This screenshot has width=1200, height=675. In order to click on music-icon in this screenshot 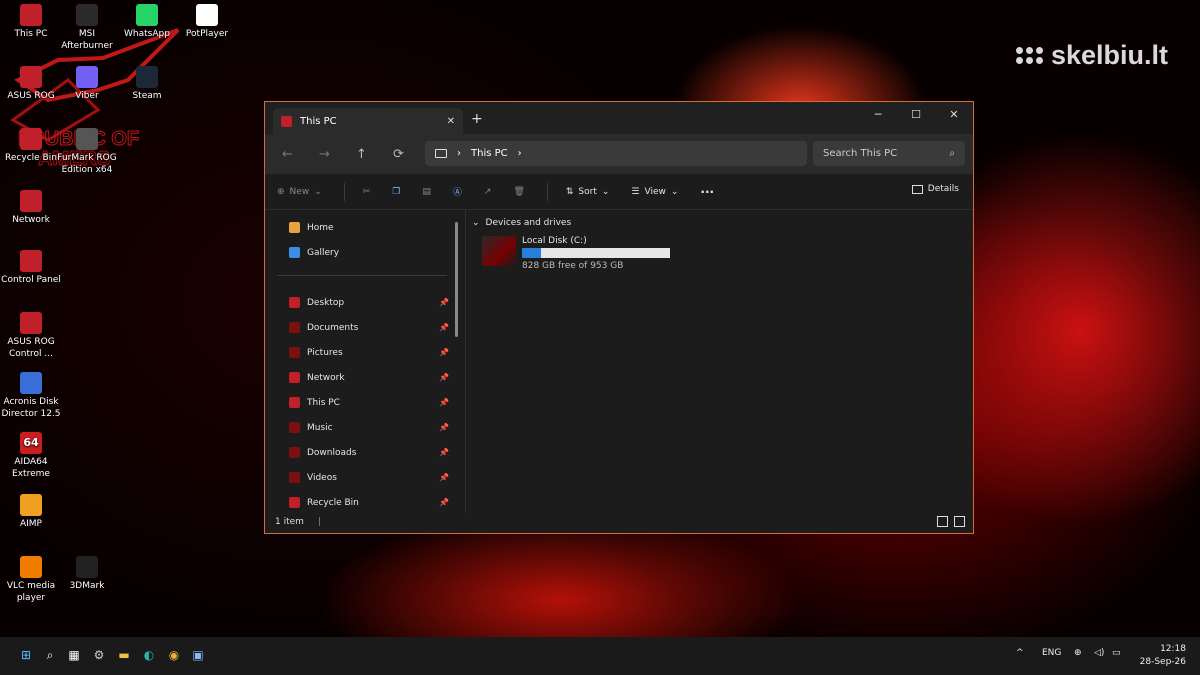, I will do `click(294, 427)`.